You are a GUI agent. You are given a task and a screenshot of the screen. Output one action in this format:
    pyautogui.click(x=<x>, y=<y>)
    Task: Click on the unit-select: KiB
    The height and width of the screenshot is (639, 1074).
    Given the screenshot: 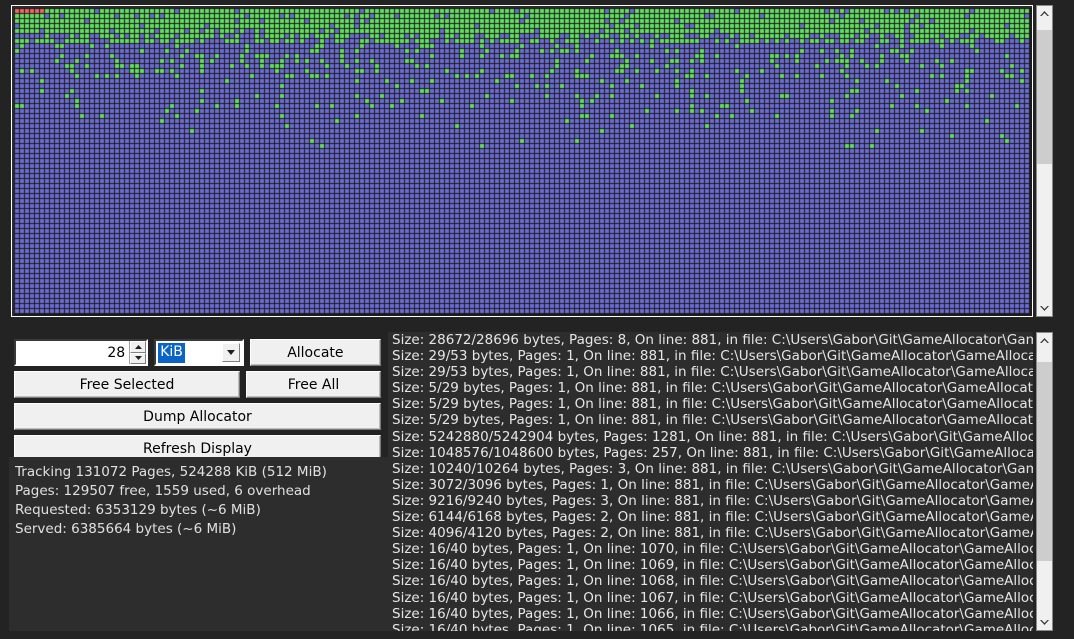 What is the action you would take?
    pyautogui.click(x=199, y=352)
    